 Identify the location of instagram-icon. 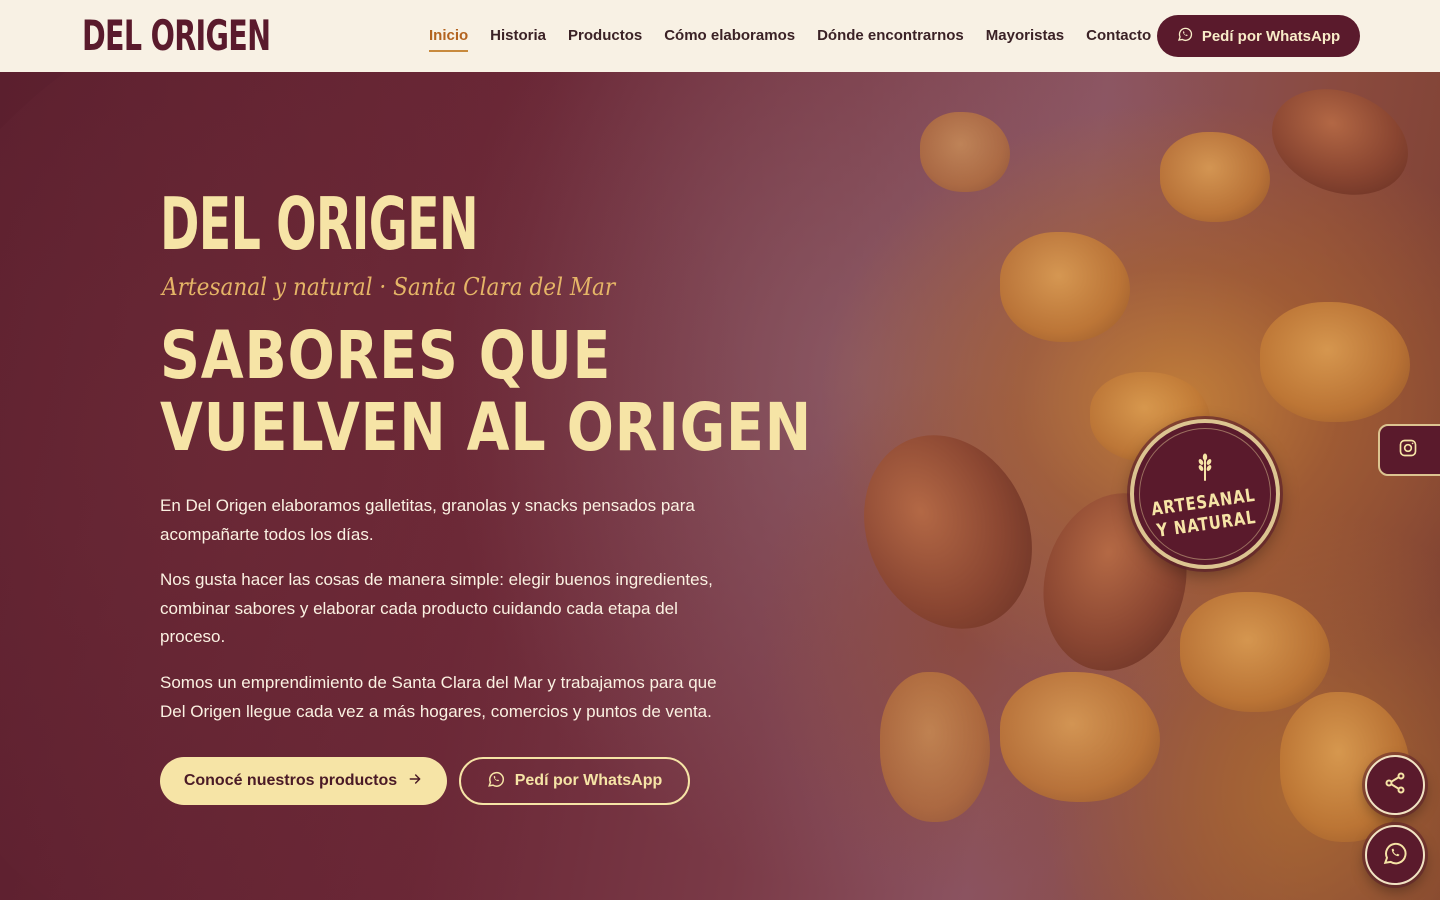
(1408, 450).